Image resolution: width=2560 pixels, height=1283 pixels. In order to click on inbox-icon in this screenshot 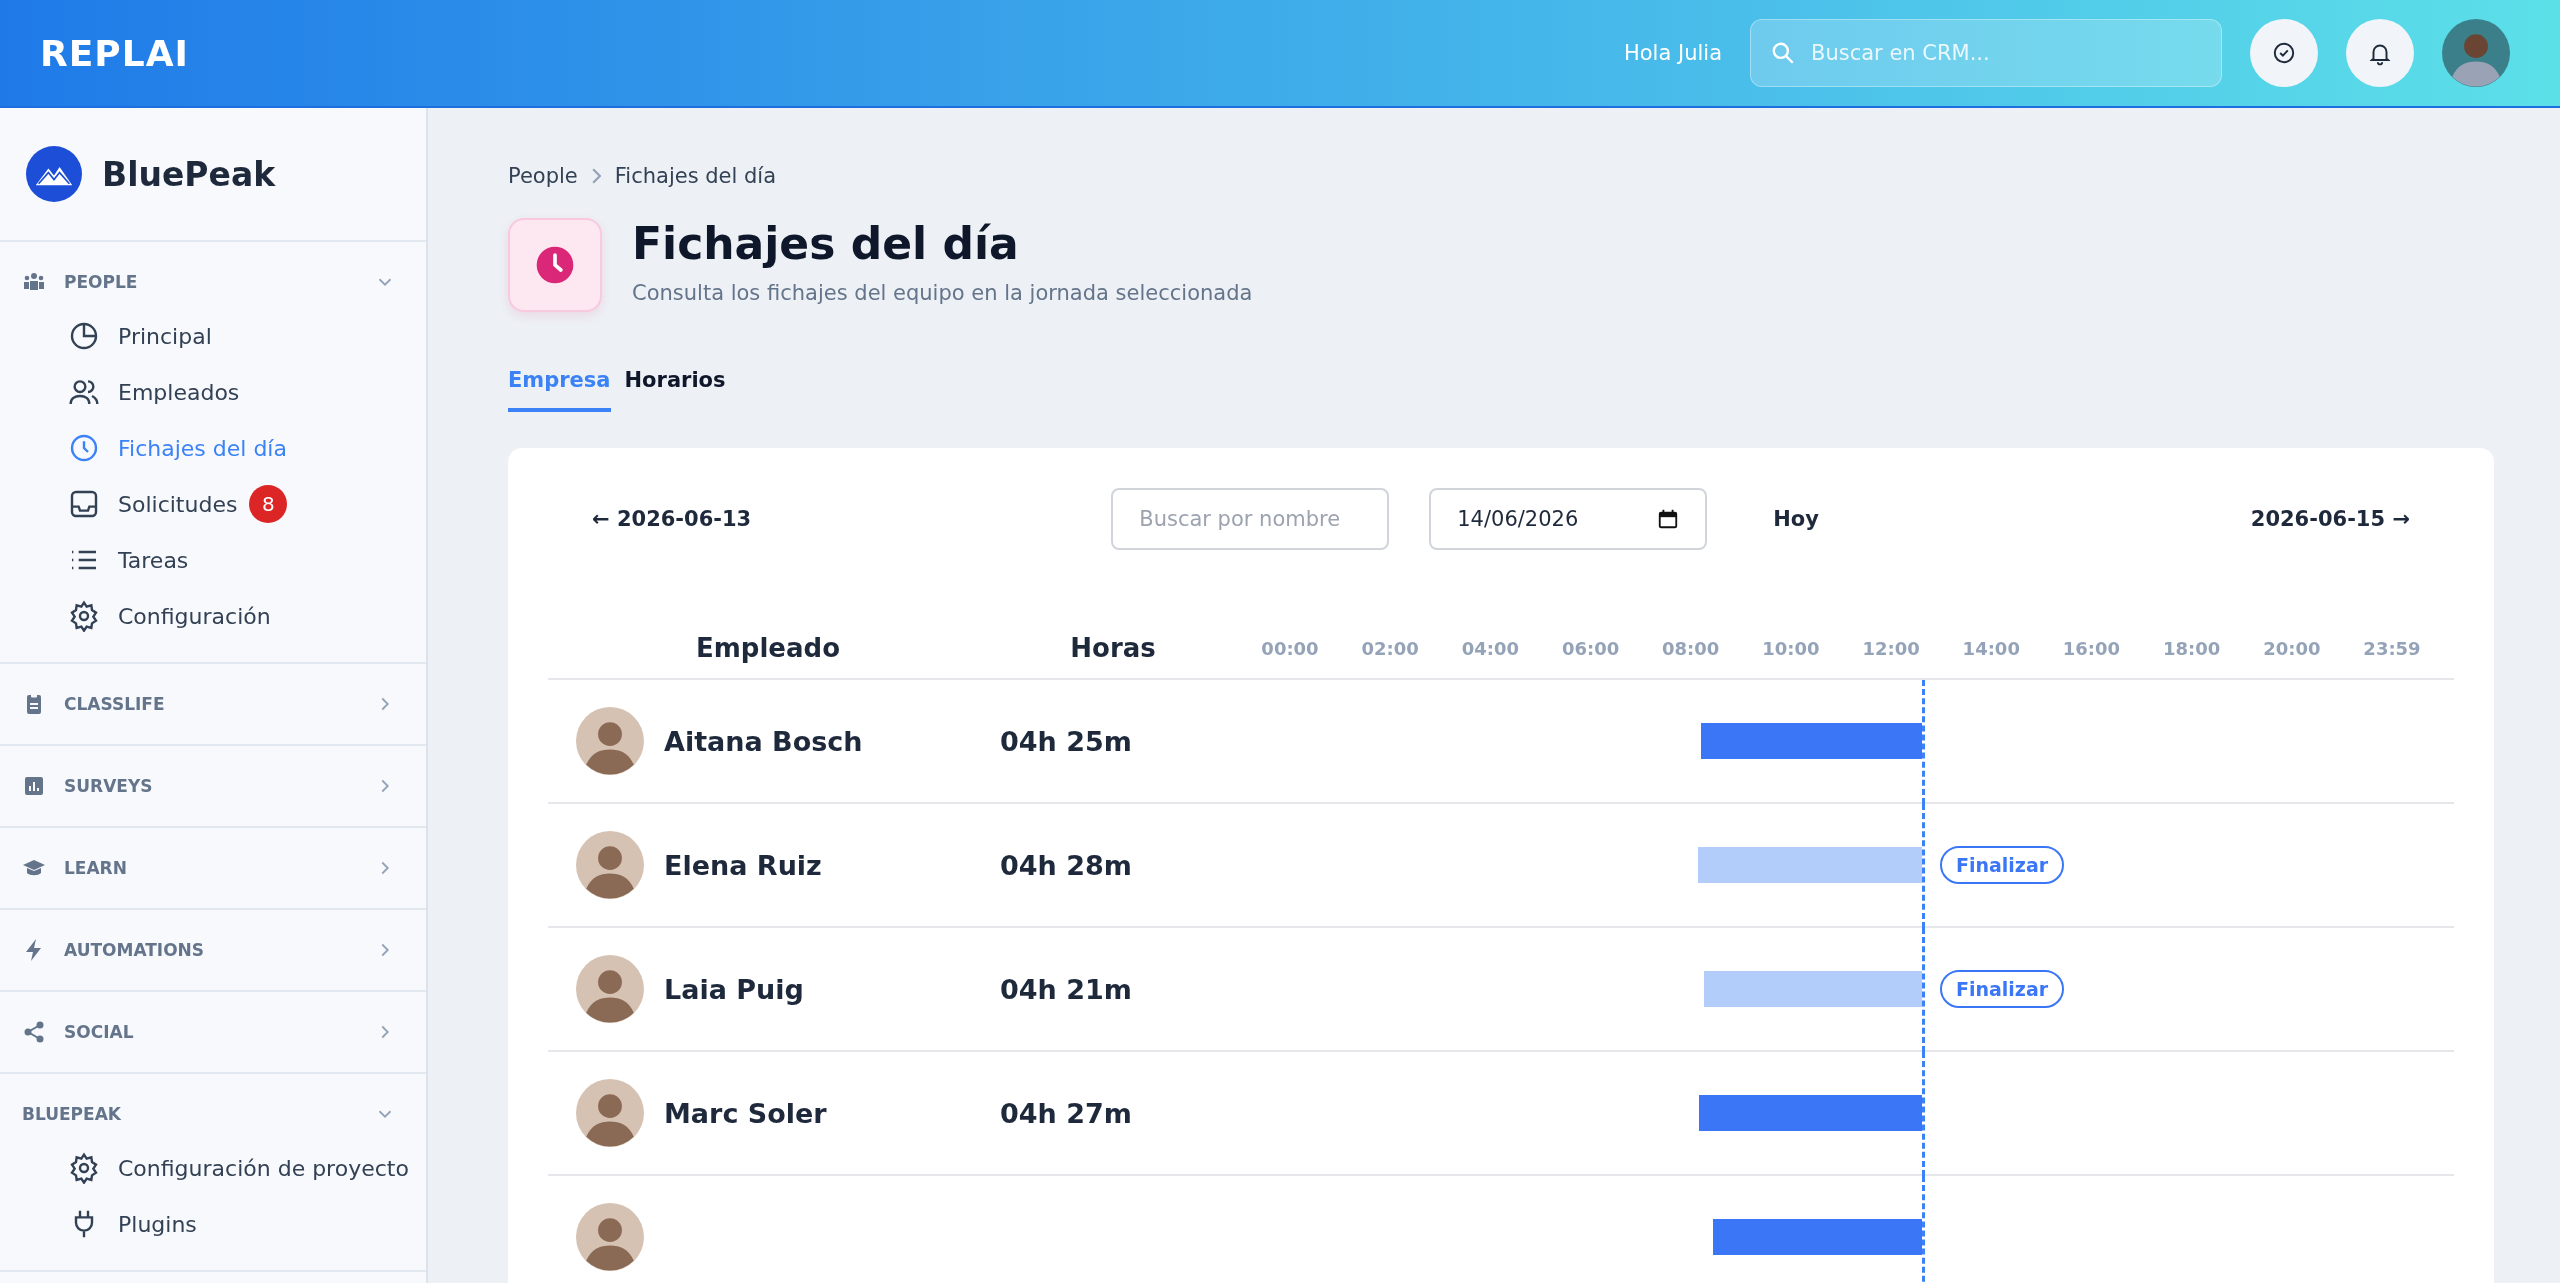, I will do `click(84, 504)`.